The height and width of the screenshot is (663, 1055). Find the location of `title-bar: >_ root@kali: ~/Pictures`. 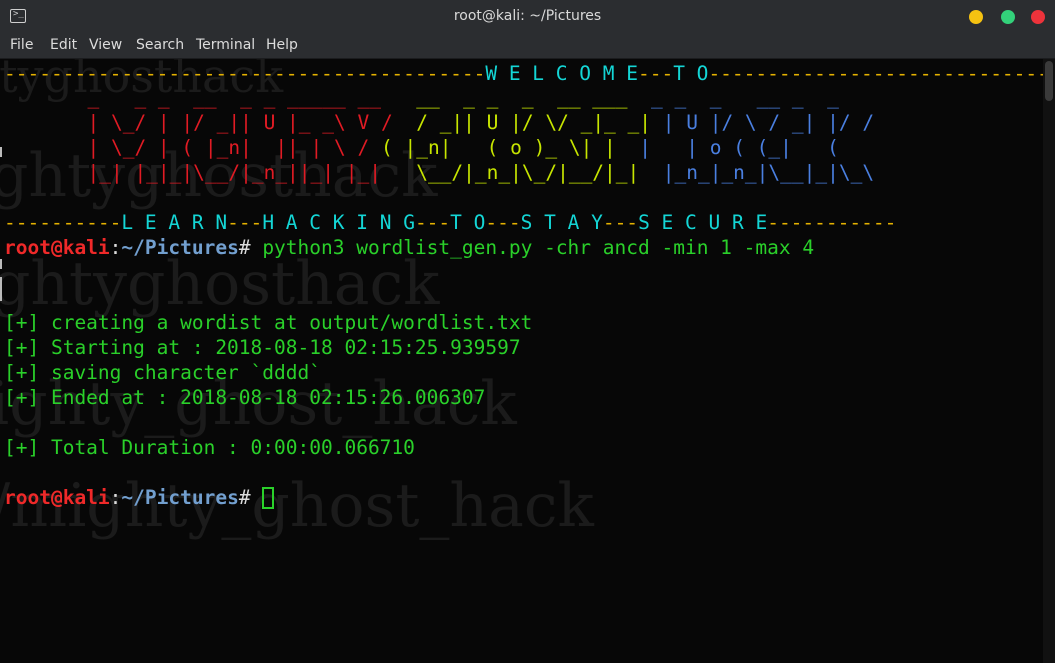

title-bar: >_ root@kali: ~/Pictures is located at coordinates (527, 16).